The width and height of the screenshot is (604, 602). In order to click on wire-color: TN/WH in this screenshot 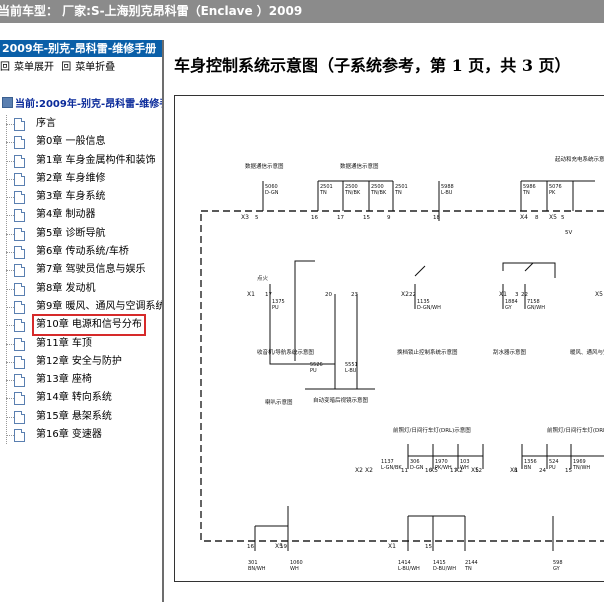, I will do `click(581, 468)`.